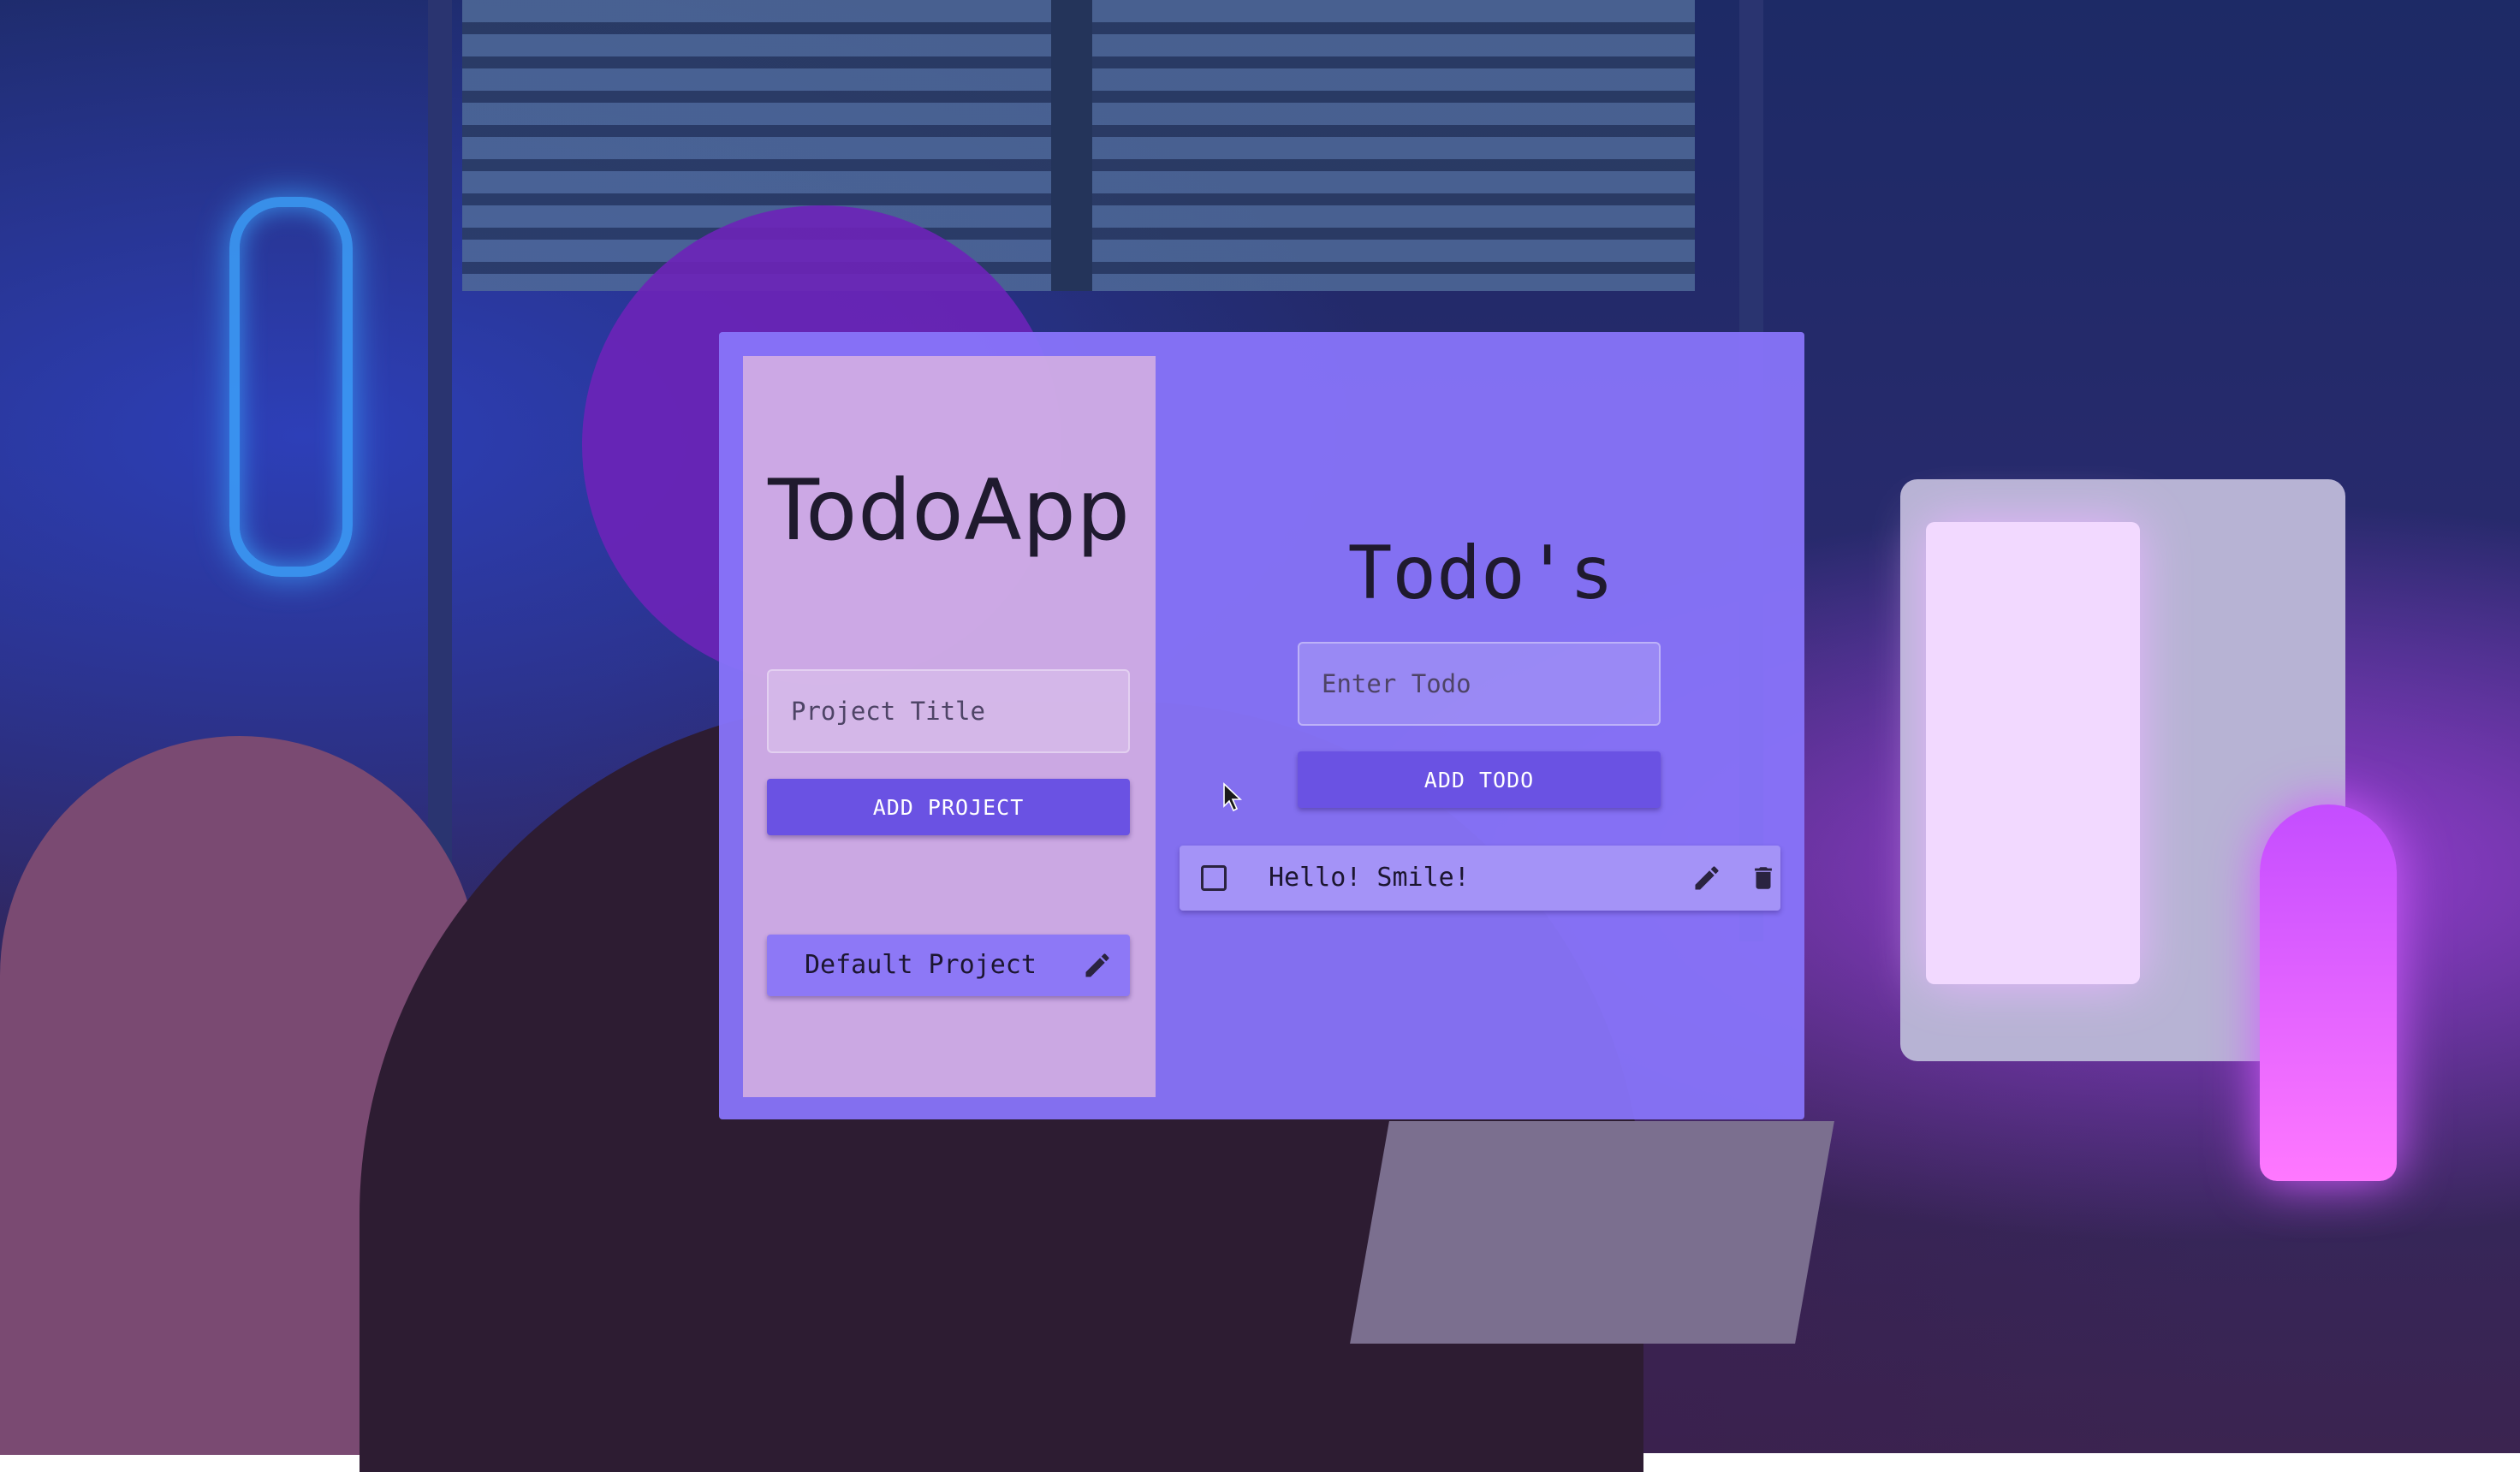  What do you see at coordinates (948, 807) in the screenshot?
I see `add-project-button: ADD PROJECT` at bounding box center [948, 807].